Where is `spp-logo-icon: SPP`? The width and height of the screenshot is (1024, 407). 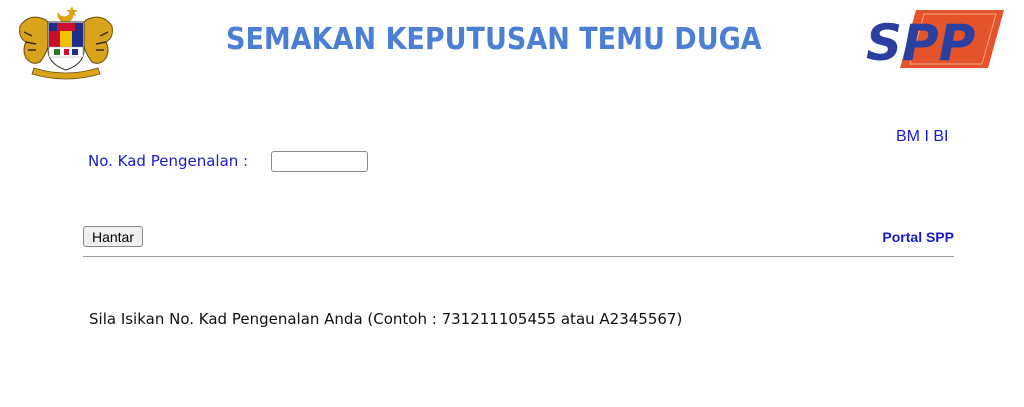
spp-logo-icon: SPP is located at coordinates (935, 39).